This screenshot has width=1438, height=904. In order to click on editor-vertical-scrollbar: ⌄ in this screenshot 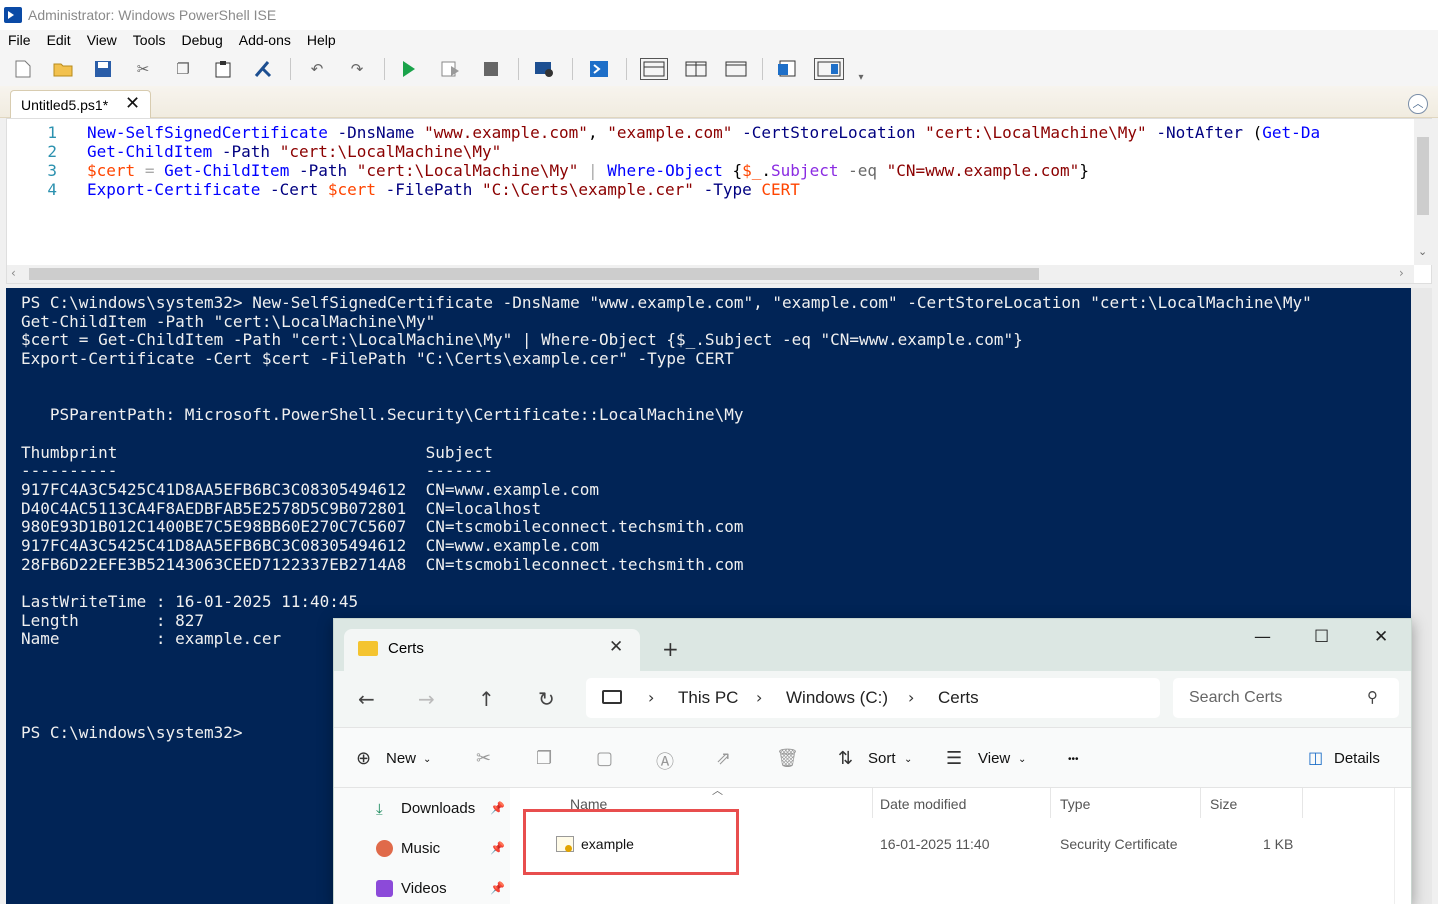, I will do `click(1423, 192)`.